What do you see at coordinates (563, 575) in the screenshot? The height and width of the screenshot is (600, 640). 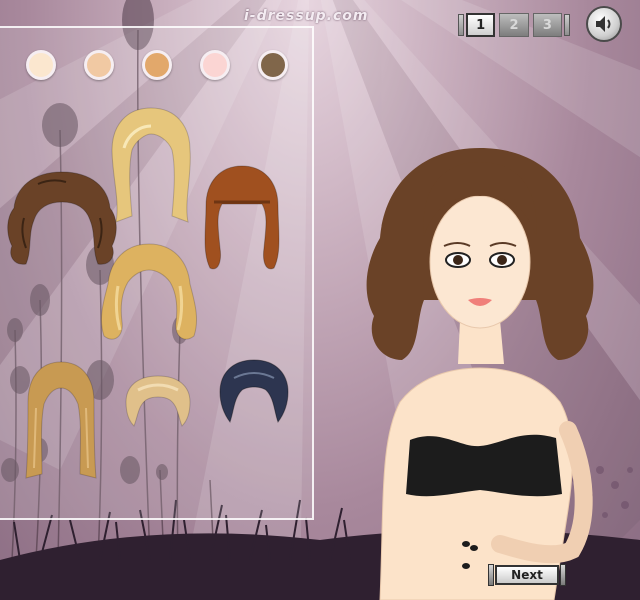 I see `next-button-right-cap` at bounding box center [563, 575].